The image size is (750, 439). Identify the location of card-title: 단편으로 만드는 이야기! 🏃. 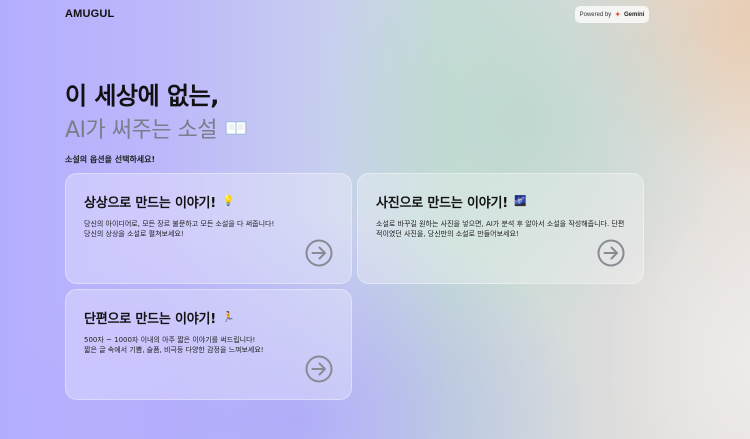
(208, 317).